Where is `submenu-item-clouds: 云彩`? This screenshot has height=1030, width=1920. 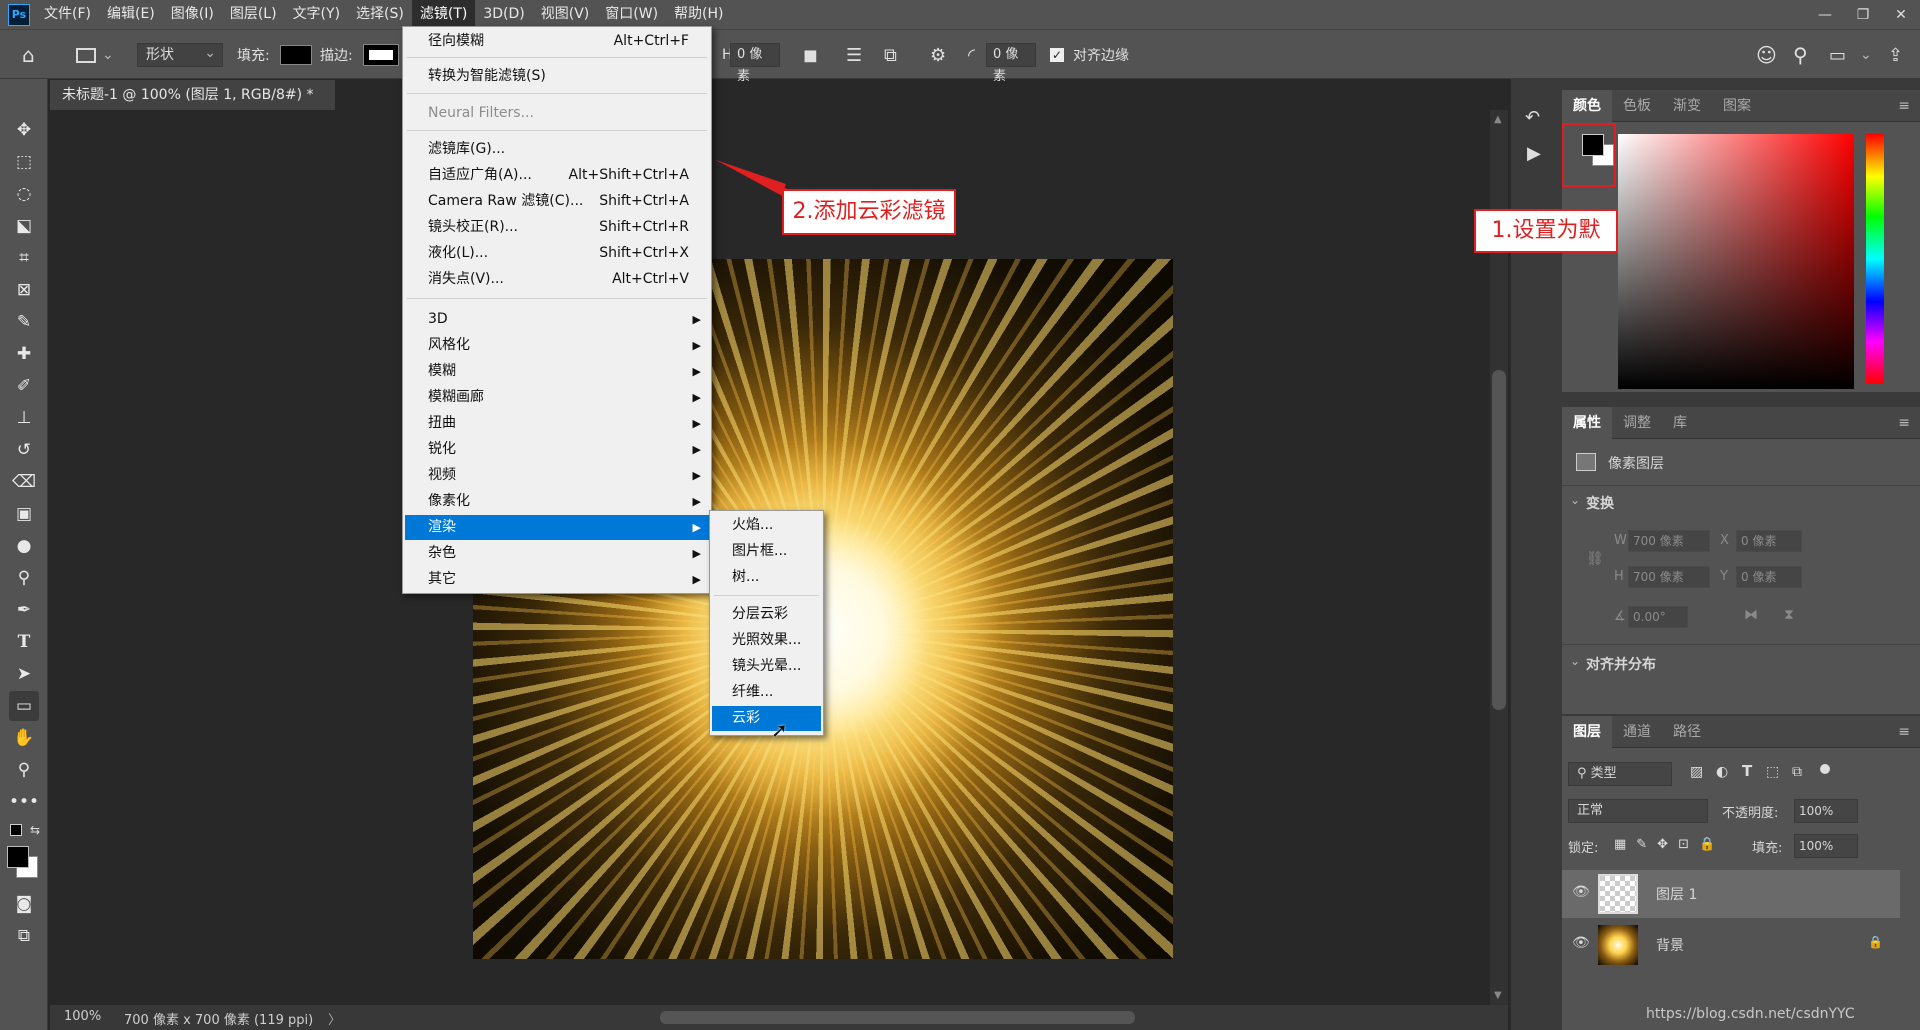
submenu-item-clouds: 云彩 is located at coordinates (766, 718).